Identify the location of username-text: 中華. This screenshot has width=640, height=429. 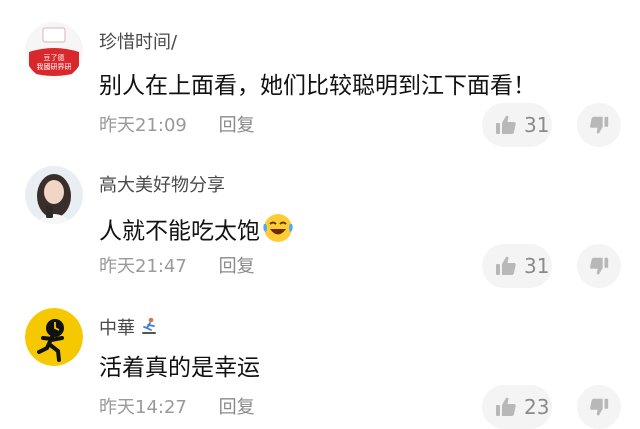
(117, 328).